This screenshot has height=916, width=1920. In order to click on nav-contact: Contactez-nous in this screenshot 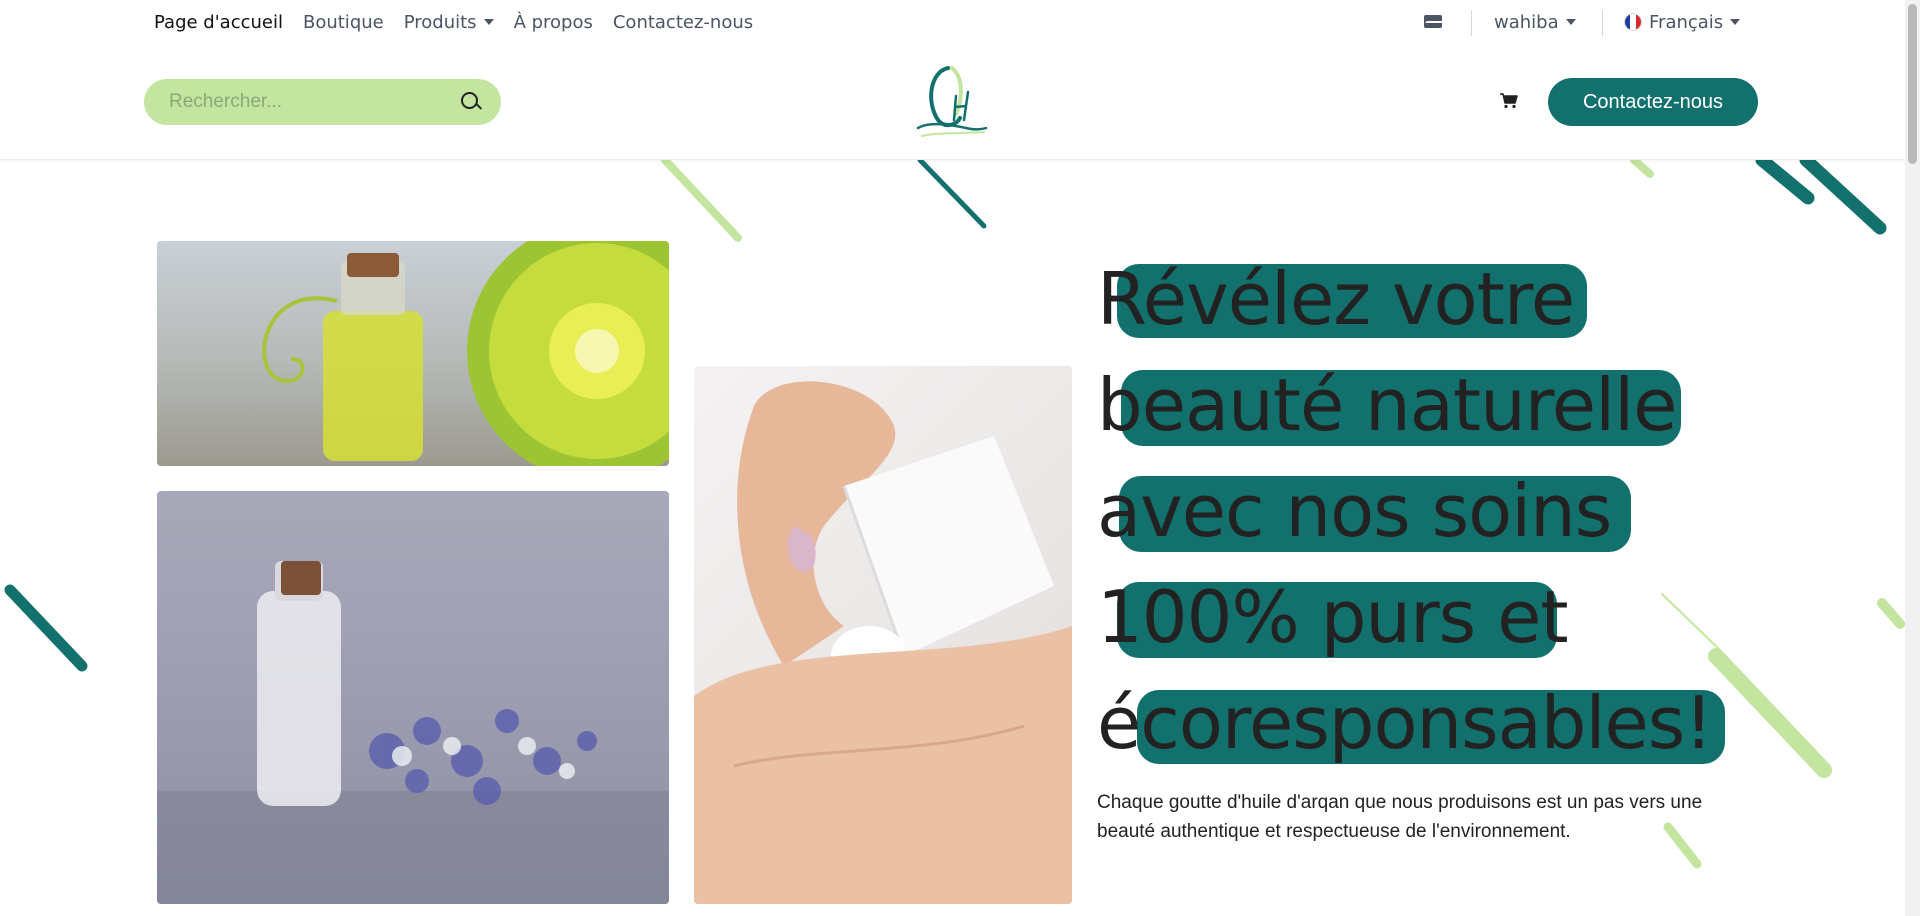, I will do `click(683, 22)`.